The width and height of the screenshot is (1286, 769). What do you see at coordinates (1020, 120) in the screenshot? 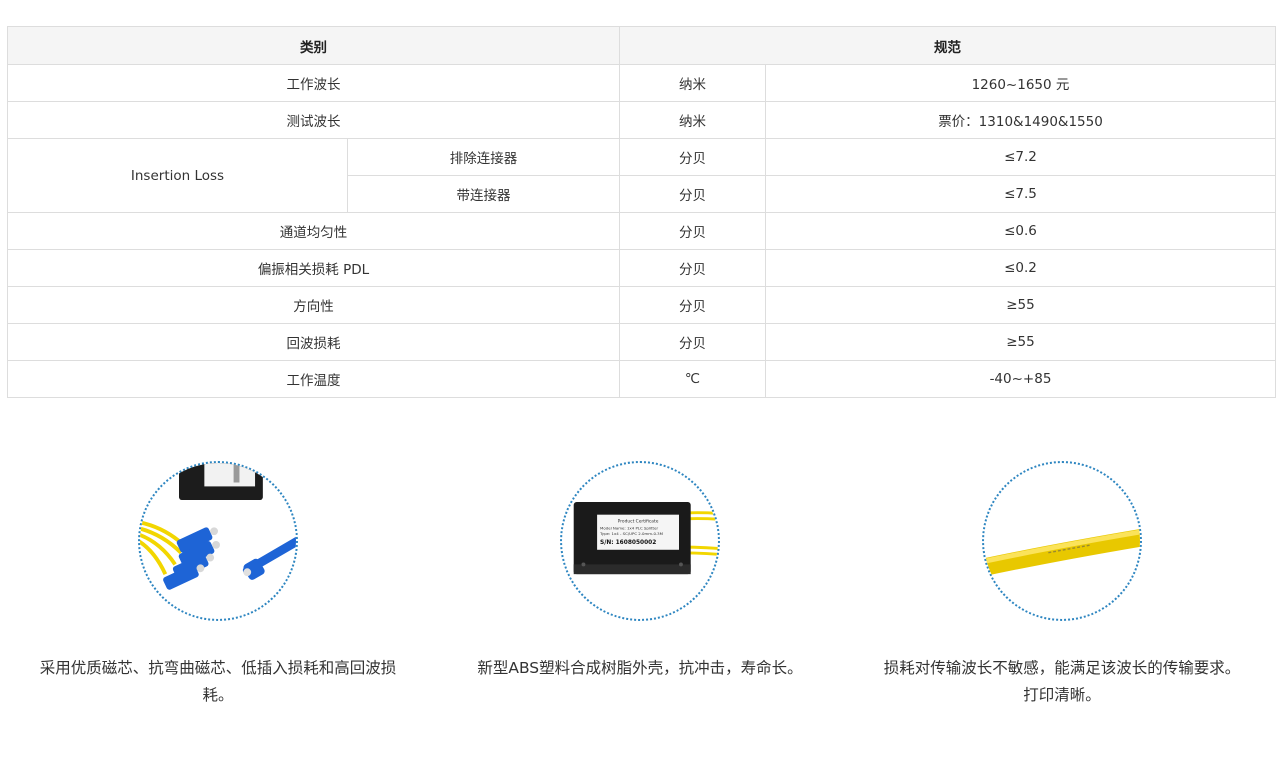
I see `param-value: 票价：1310&1490&1550` at bounding box center [1020, 120].